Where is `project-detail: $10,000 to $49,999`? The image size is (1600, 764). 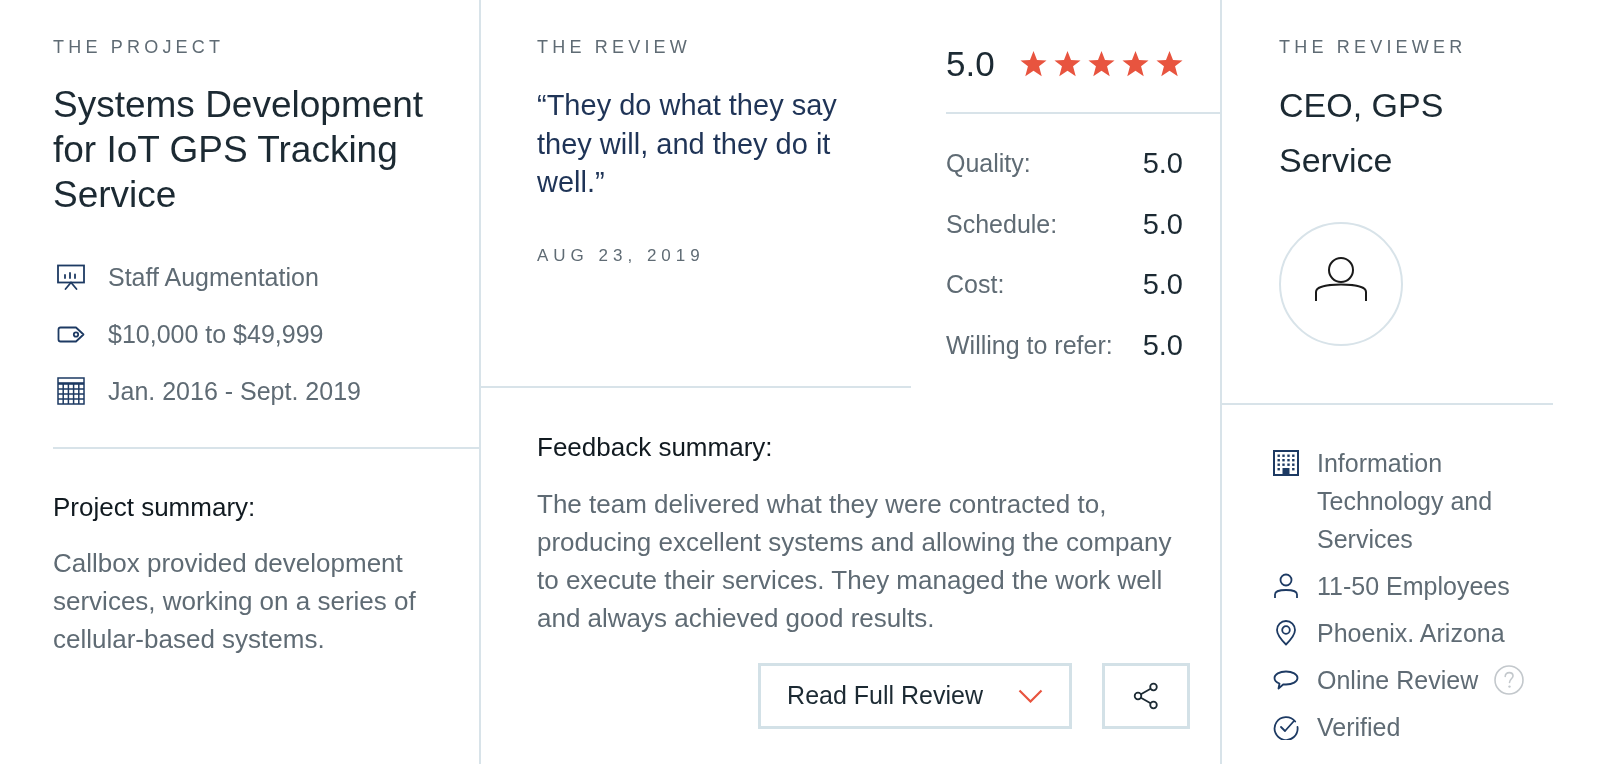 project-detail: $10,000 to $49,999 is located at coordinates (216, 334).